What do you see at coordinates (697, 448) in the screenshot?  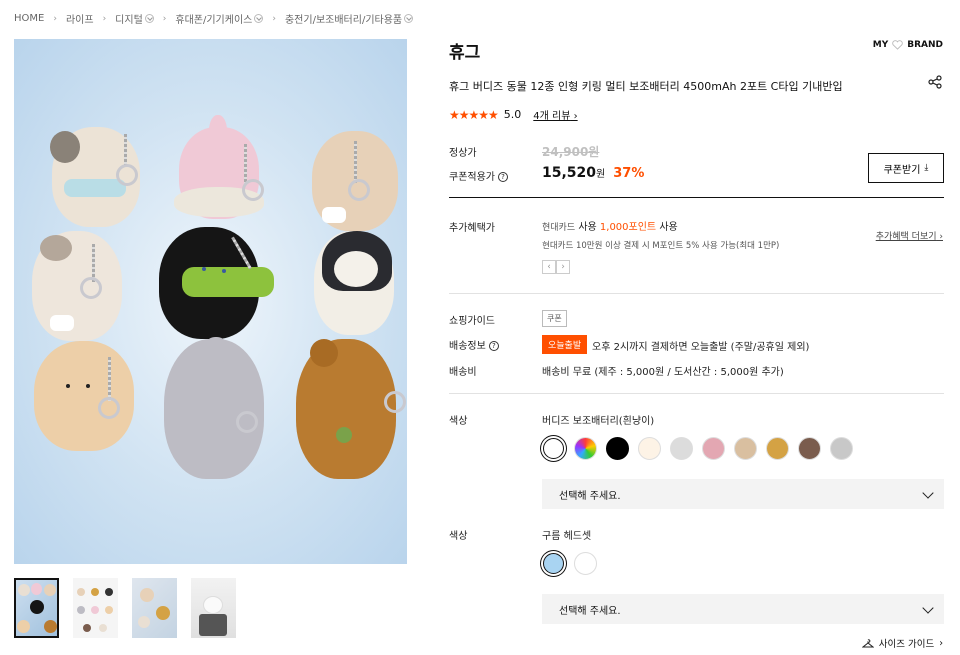 I see `option1-swatches` at bounding box center [697, 448].